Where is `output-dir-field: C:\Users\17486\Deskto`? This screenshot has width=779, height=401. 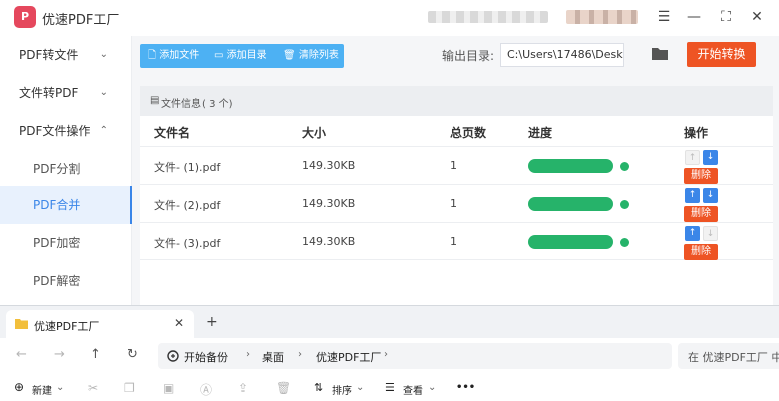
output-dir-field: C:\Users\17486\Deskto is located at coordinates (562, 55).